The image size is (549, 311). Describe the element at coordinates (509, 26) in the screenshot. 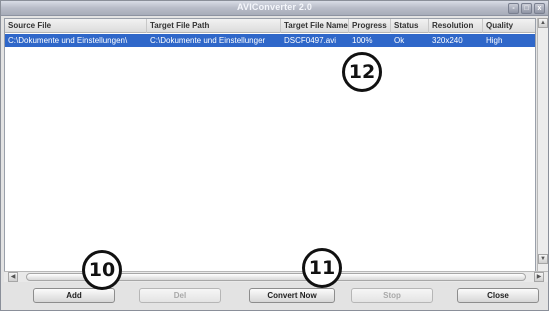

I see `header-quality: Quality` at that location.